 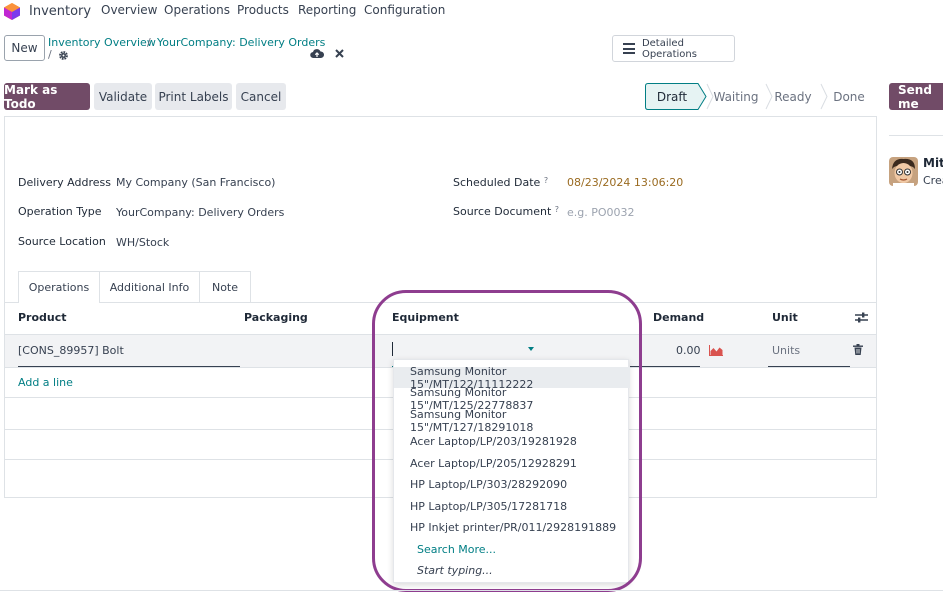 What do you see at coordinates (123, 96) in the screenshot?
I see `validate-button: Validate` at bounding box center [123, 96].